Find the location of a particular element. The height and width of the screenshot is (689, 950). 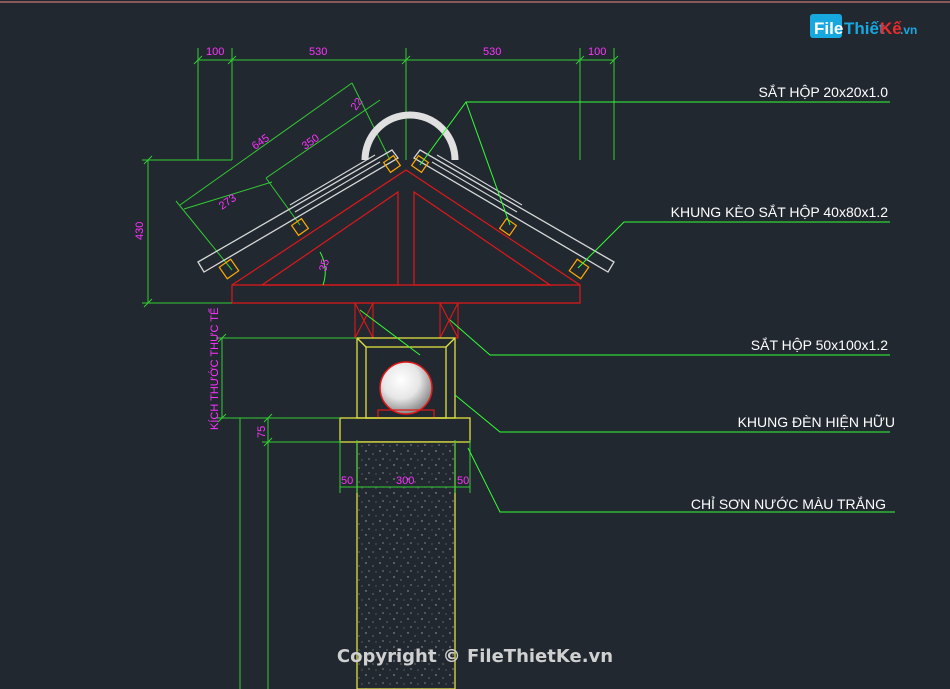

dim-left-half: 530 is located at coordinates (318, 52).